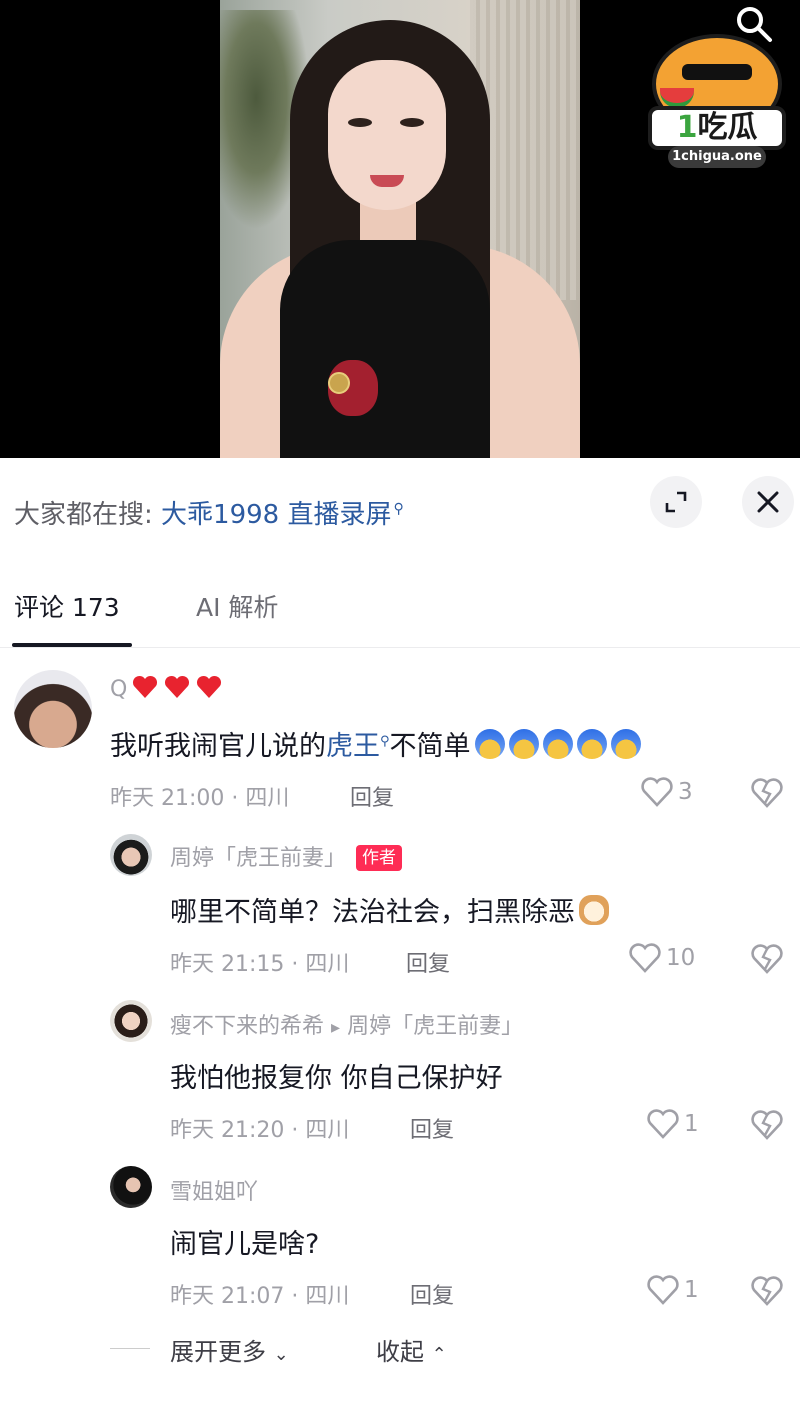 Image resolution: width=800 pixels, height=1403 pixels. What do you see at coordinates (685, 792) in the screenshot?
I see `like-count: 3` at bounding box center [685, 792].